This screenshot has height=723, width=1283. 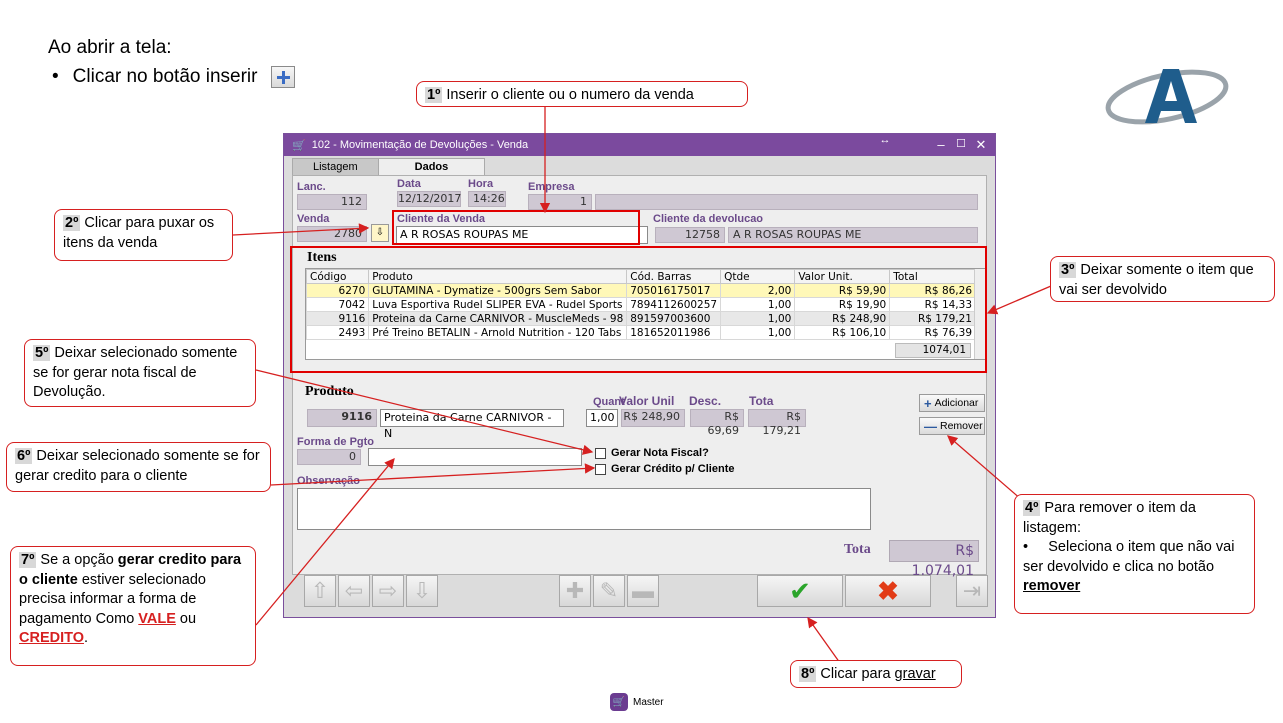 I want to click on step8-text: Clicar para, so click(x=855, y=674).